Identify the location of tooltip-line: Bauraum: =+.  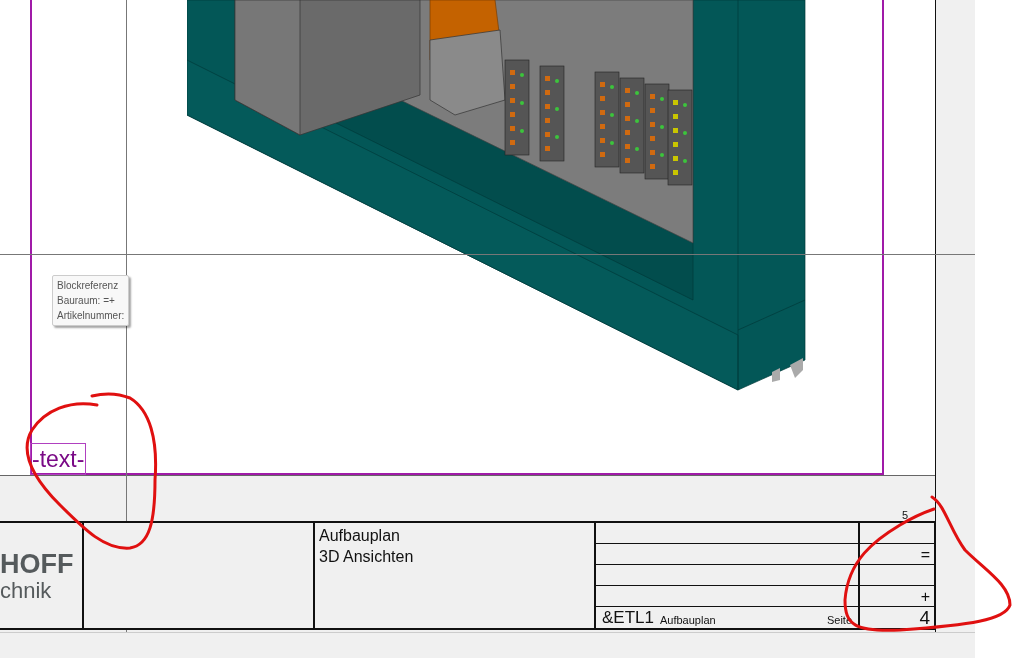
(86, 301).